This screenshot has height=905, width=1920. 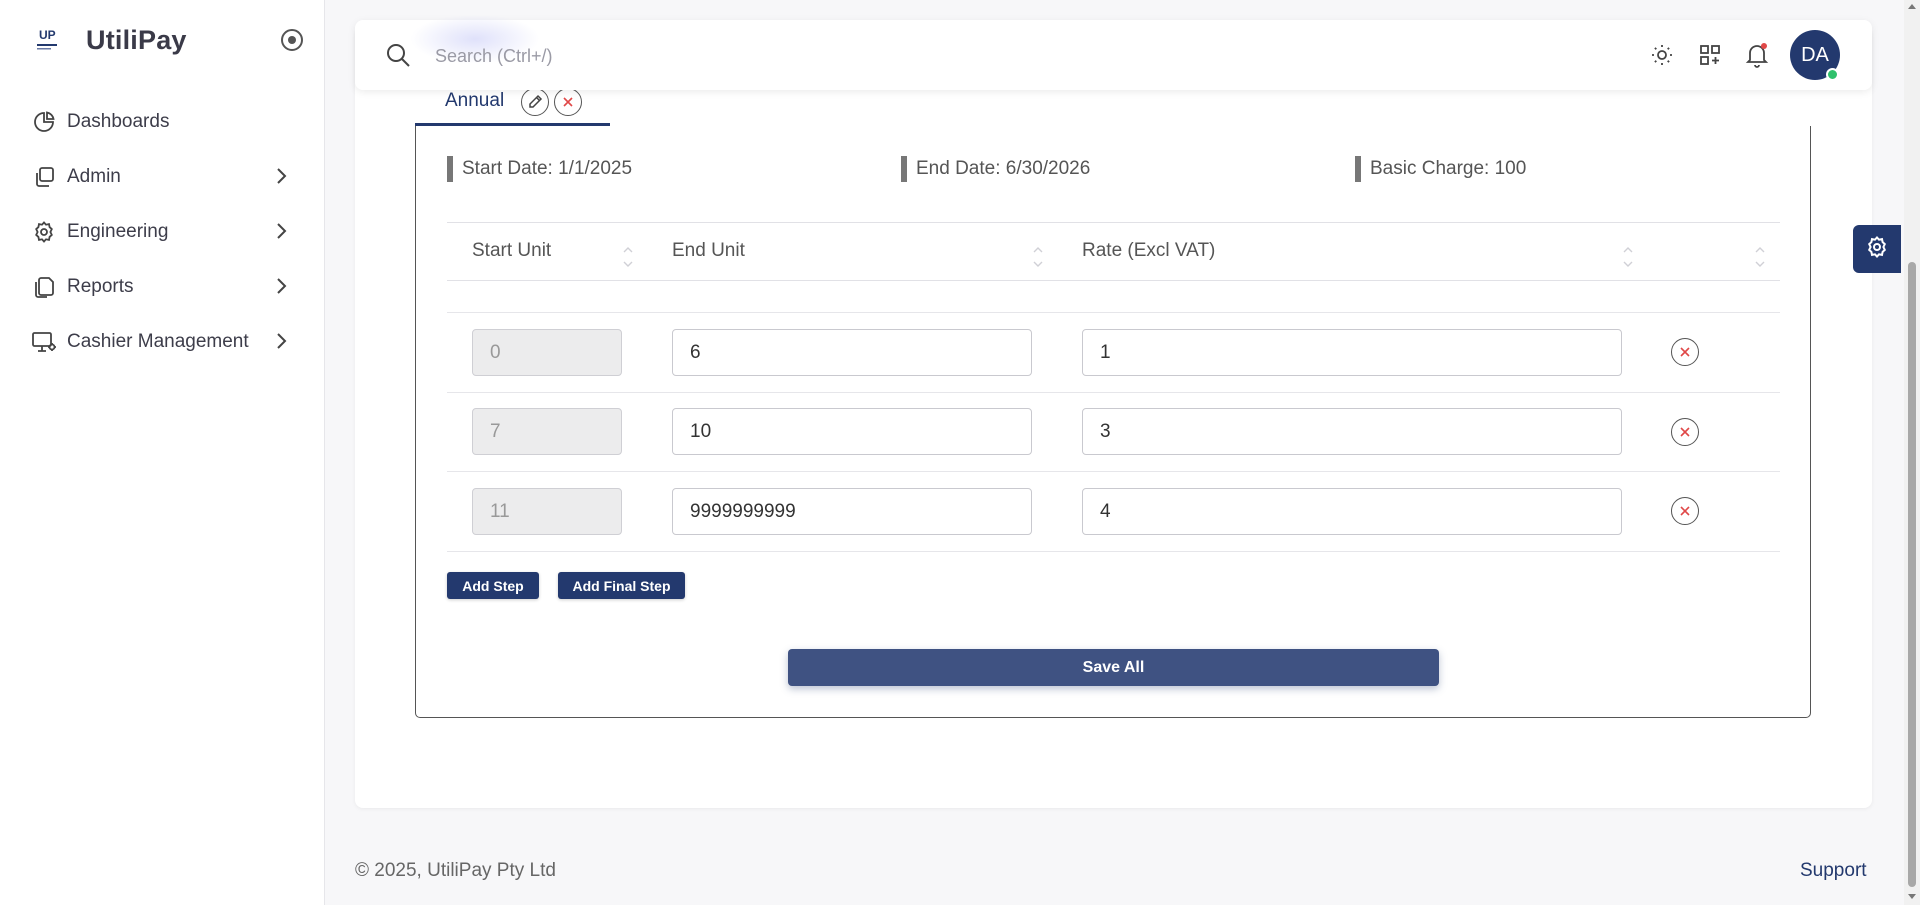 I want to click on pie-chart-icon, so click(x=44, y=122).